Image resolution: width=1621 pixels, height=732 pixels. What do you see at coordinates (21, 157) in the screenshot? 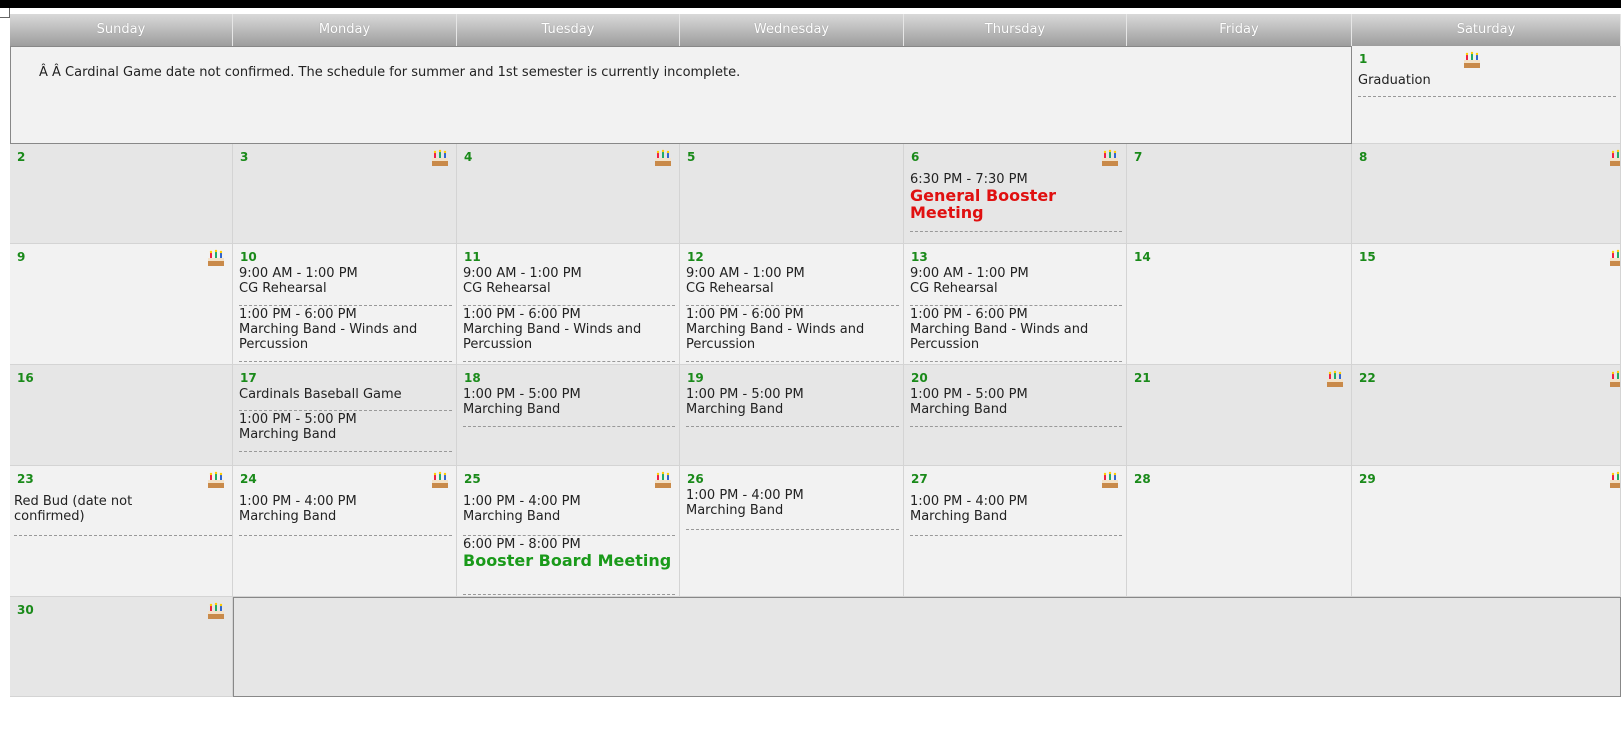
I see `day-number: 2` at bounding box center [21, 157].